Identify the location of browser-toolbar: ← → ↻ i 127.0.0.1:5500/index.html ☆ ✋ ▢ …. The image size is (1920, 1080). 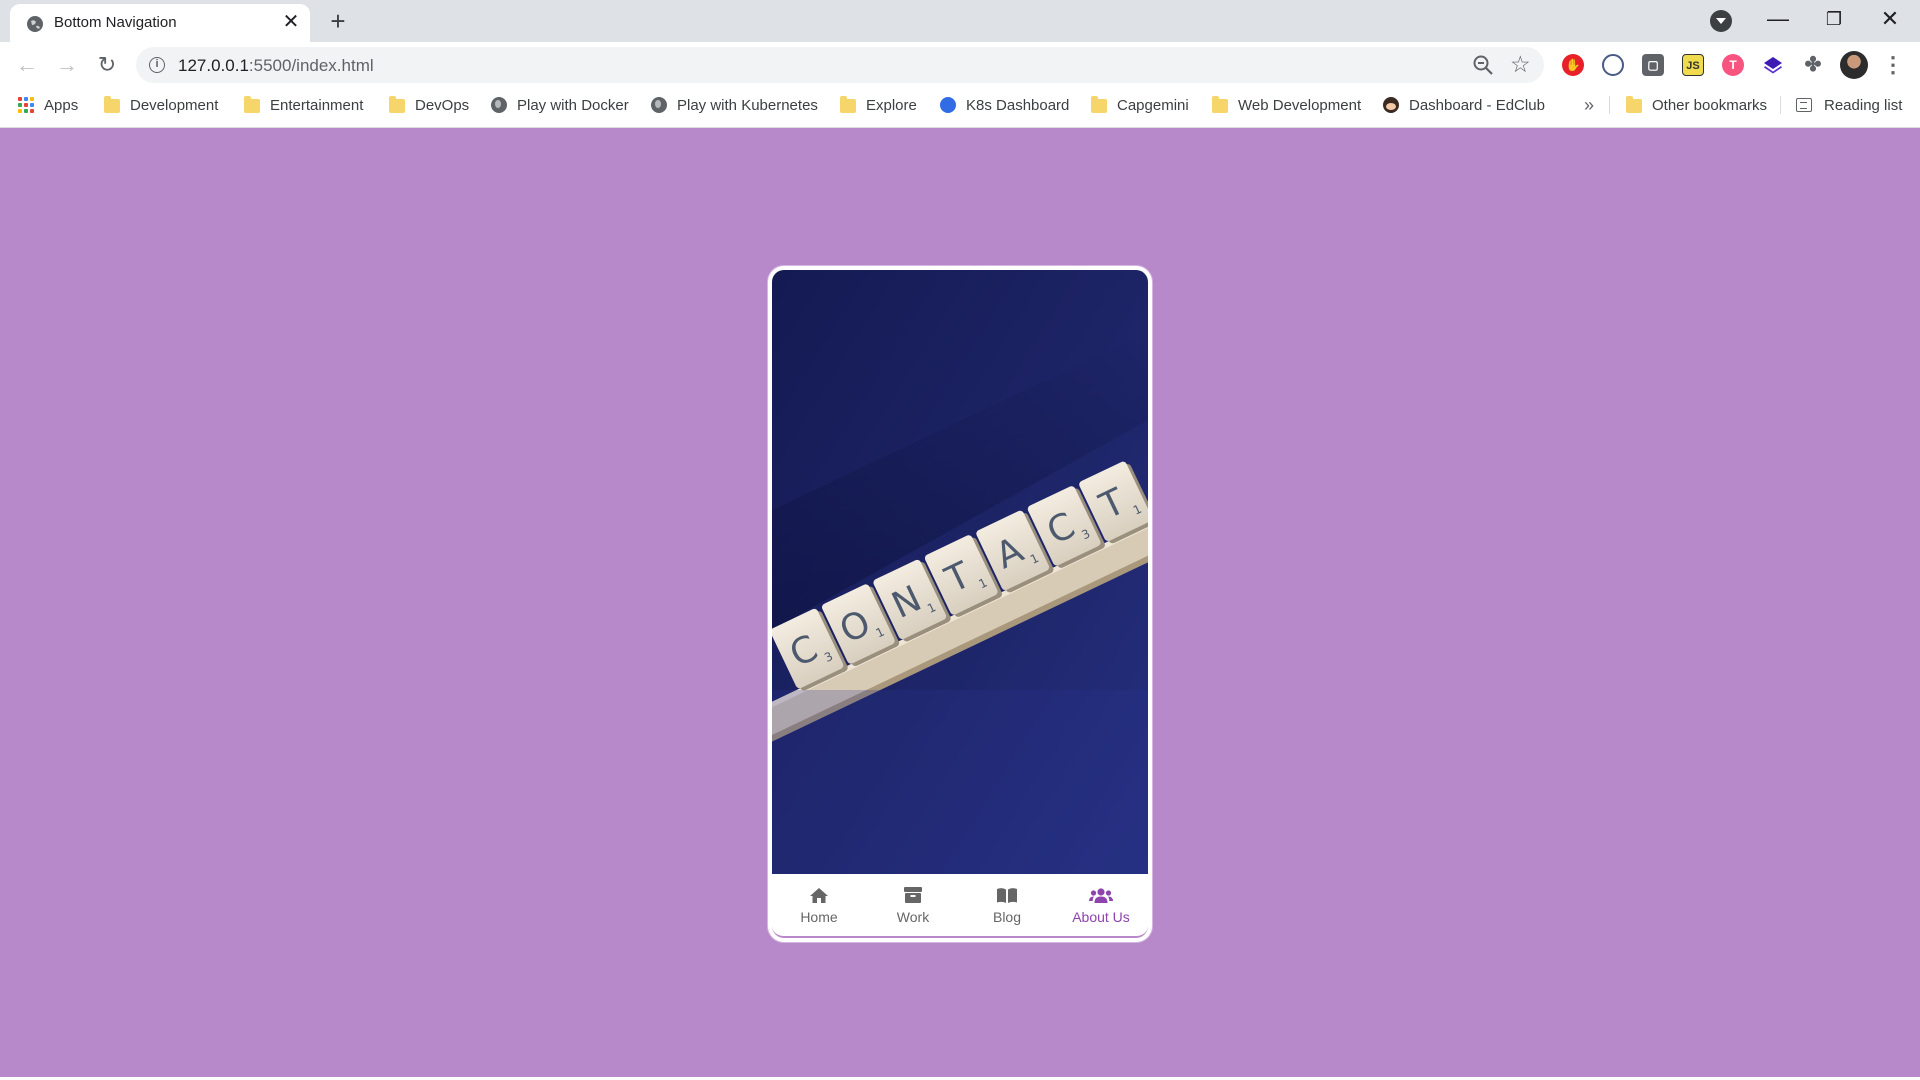
(960, 65).